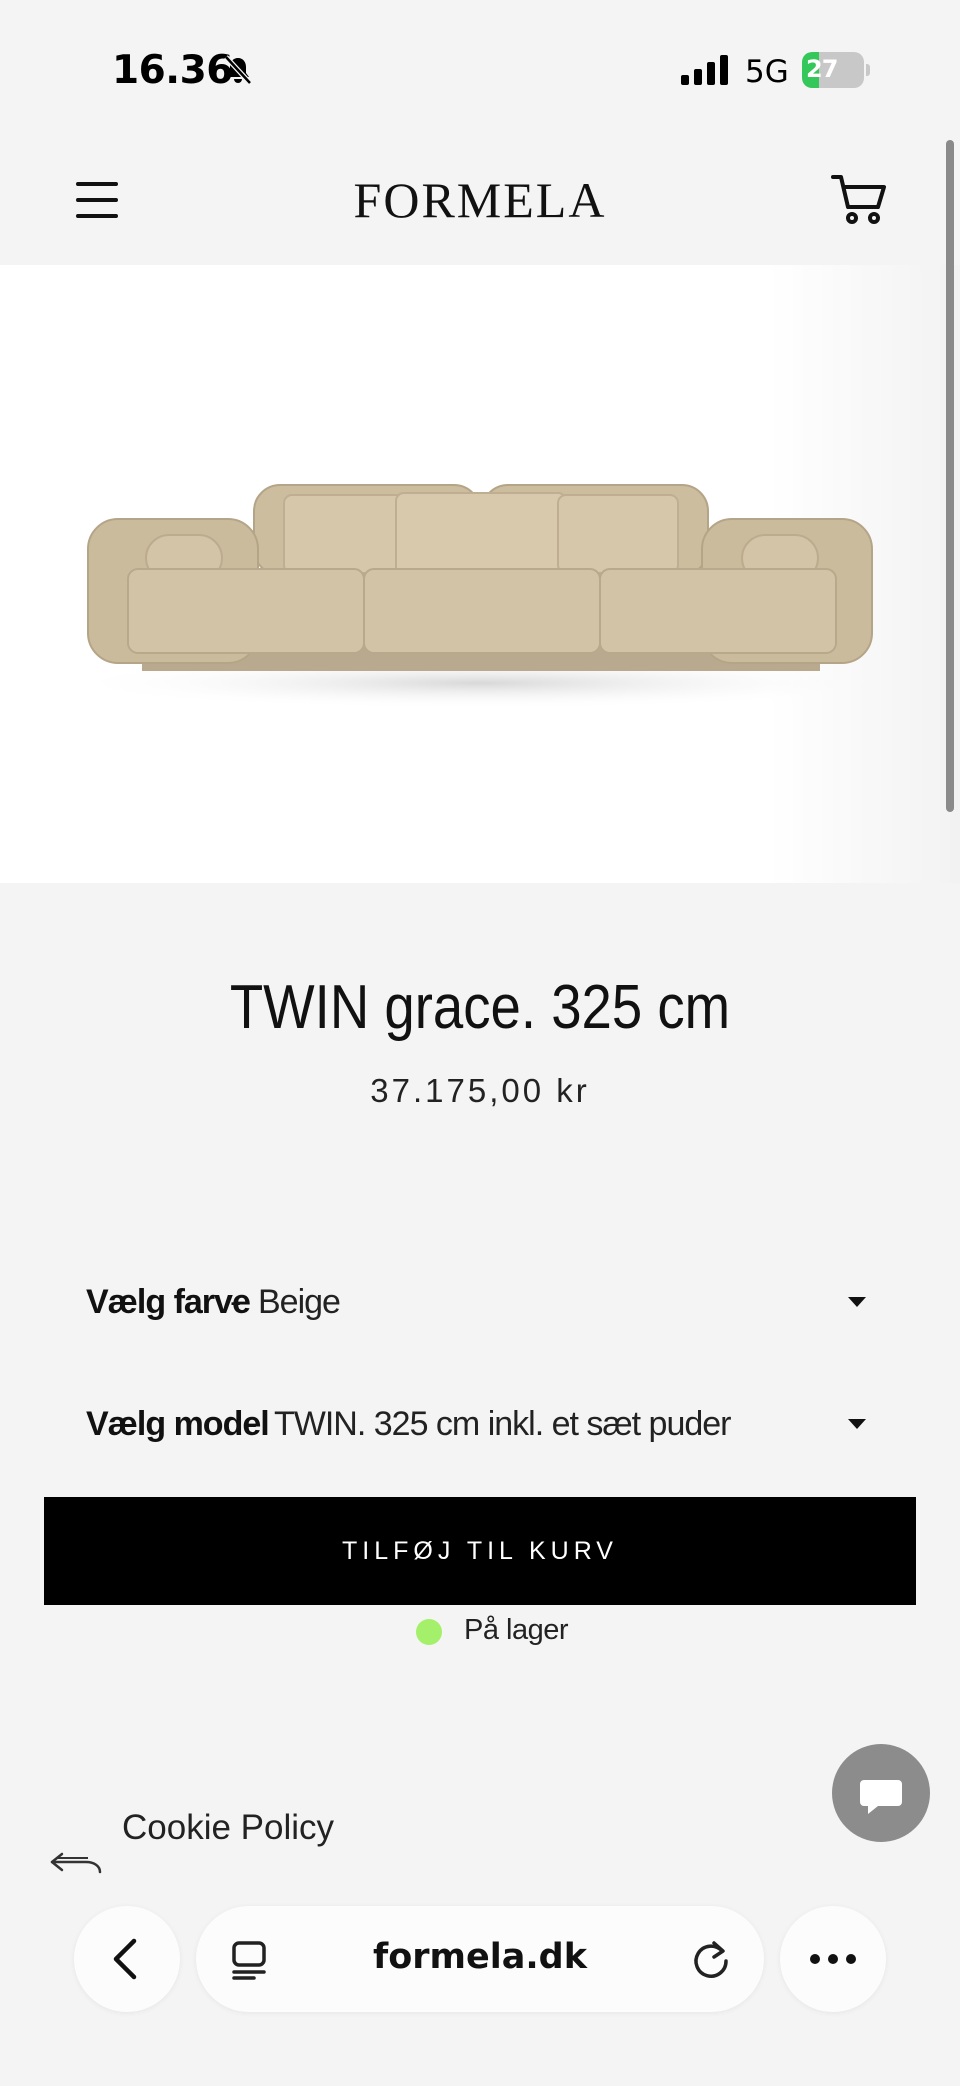 Image resolution: width=960 pixels, height=2086 pixels. I want to click on browser-toolbar: formela.dk, so click(480, 1987).